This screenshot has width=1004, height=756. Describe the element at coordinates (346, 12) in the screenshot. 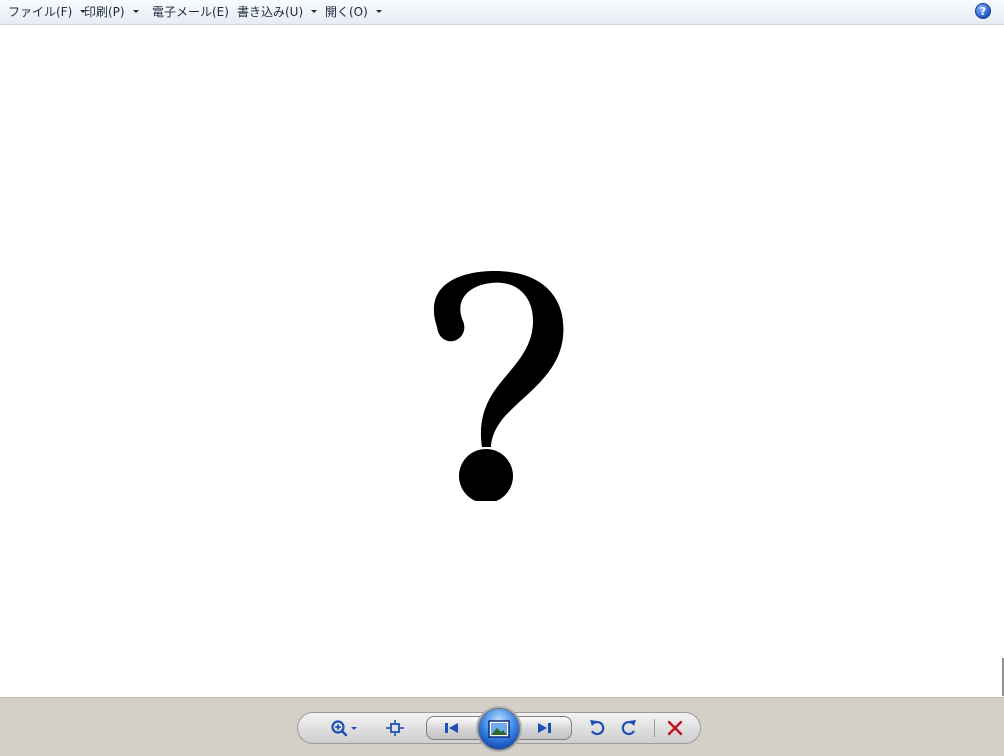

I see `menu-open-label: 開く(O)` at that location.